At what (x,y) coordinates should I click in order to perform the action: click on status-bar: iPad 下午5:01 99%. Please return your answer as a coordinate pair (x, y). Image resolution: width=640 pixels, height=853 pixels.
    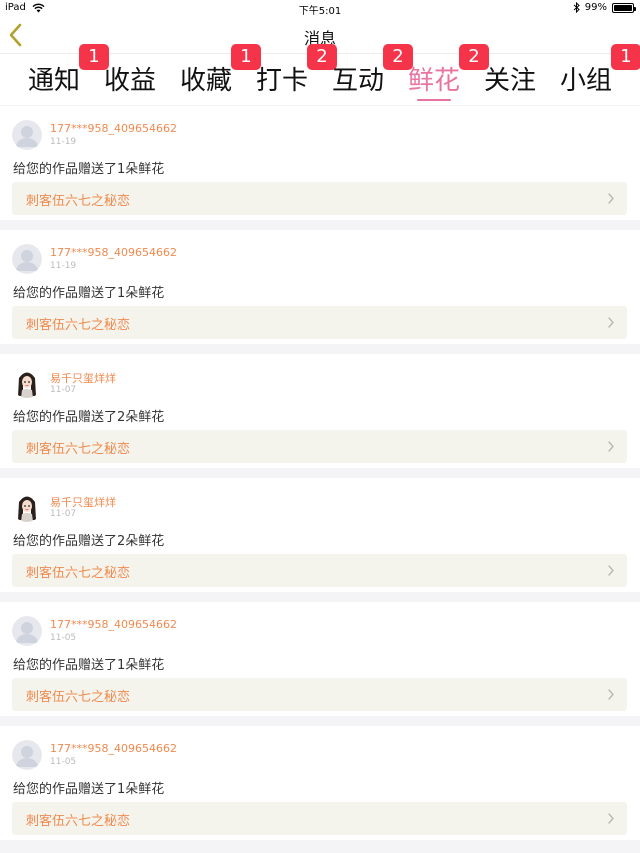
    Looking at the image, I should click on (320, 8).